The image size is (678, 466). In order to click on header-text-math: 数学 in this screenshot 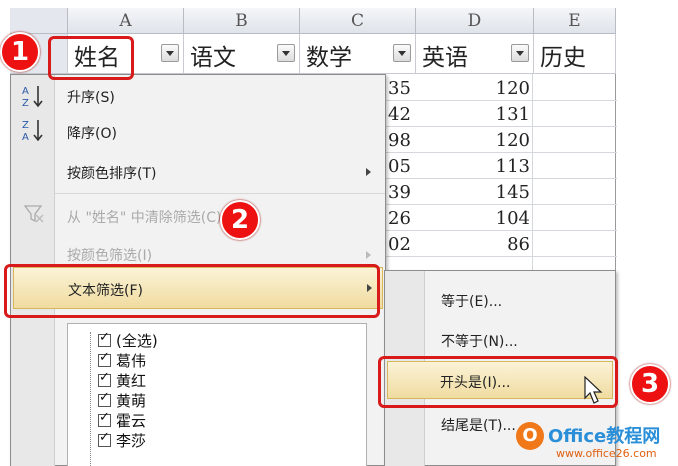, I will do `click(329, 58)`.